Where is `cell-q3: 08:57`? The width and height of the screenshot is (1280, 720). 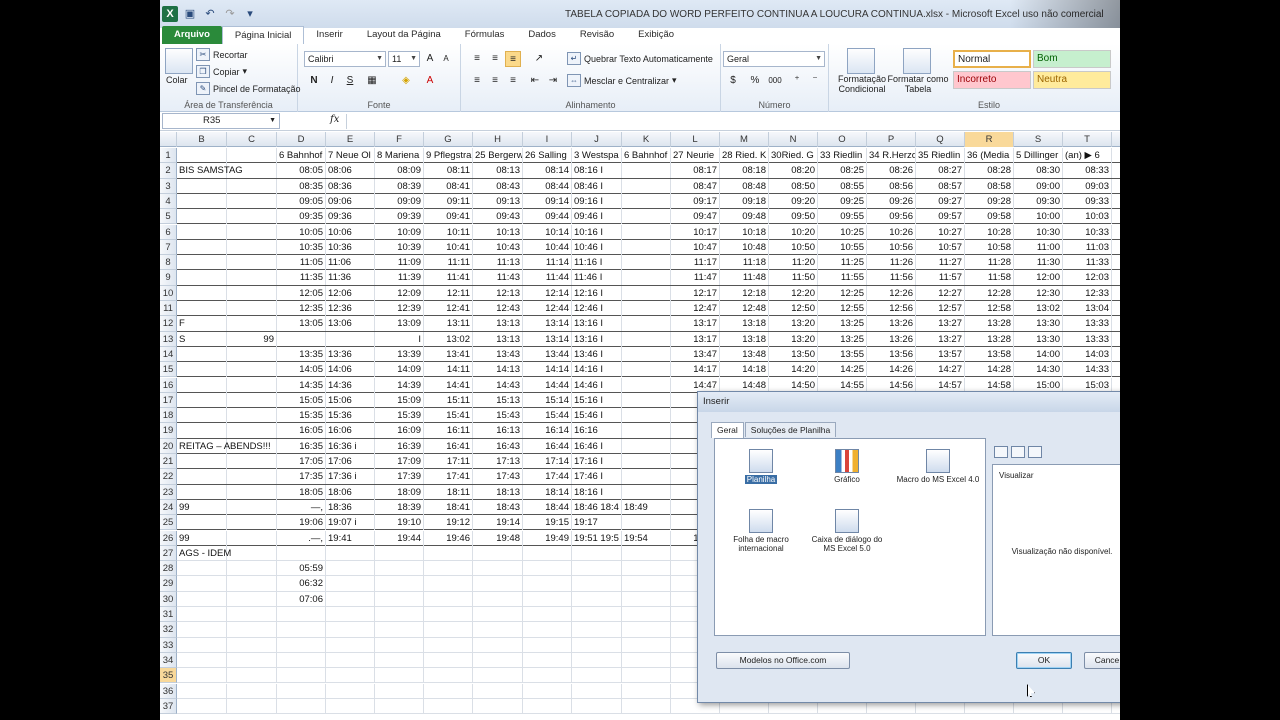 cell-q3: 08:57 is located at coordinates (940, 186).